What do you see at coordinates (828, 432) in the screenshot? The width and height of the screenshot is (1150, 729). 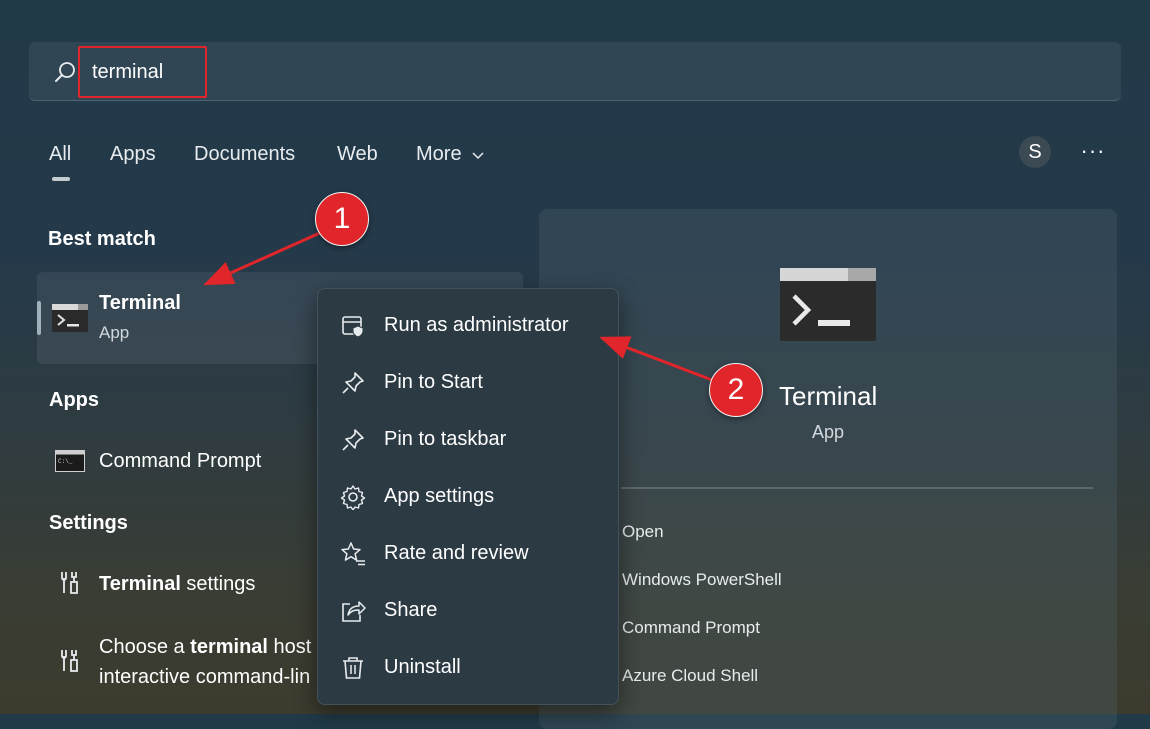 I see `detail-app-type: App` at bounding box center [828, 432].